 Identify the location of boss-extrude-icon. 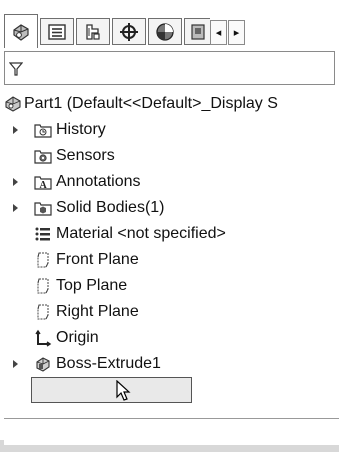
(43, 364).